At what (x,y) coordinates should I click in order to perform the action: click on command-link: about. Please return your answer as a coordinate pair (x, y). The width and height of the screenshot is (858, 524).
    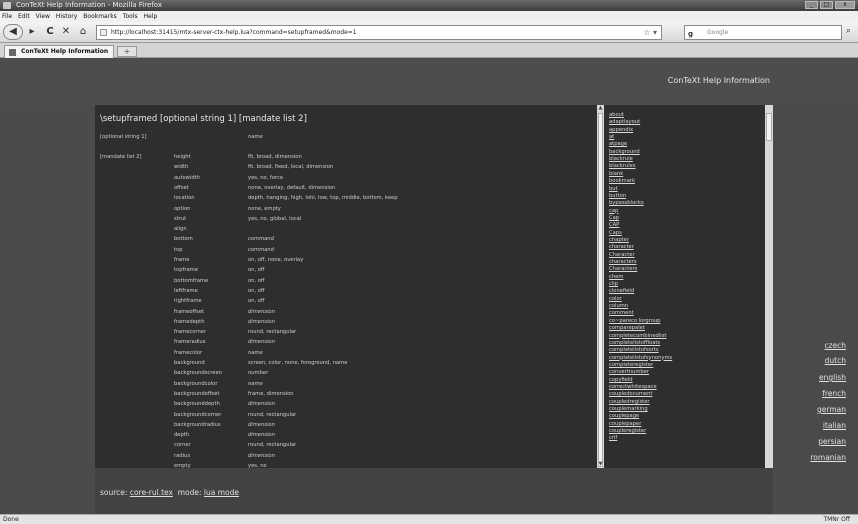
    Looking at the image, I should click on (616, 115).